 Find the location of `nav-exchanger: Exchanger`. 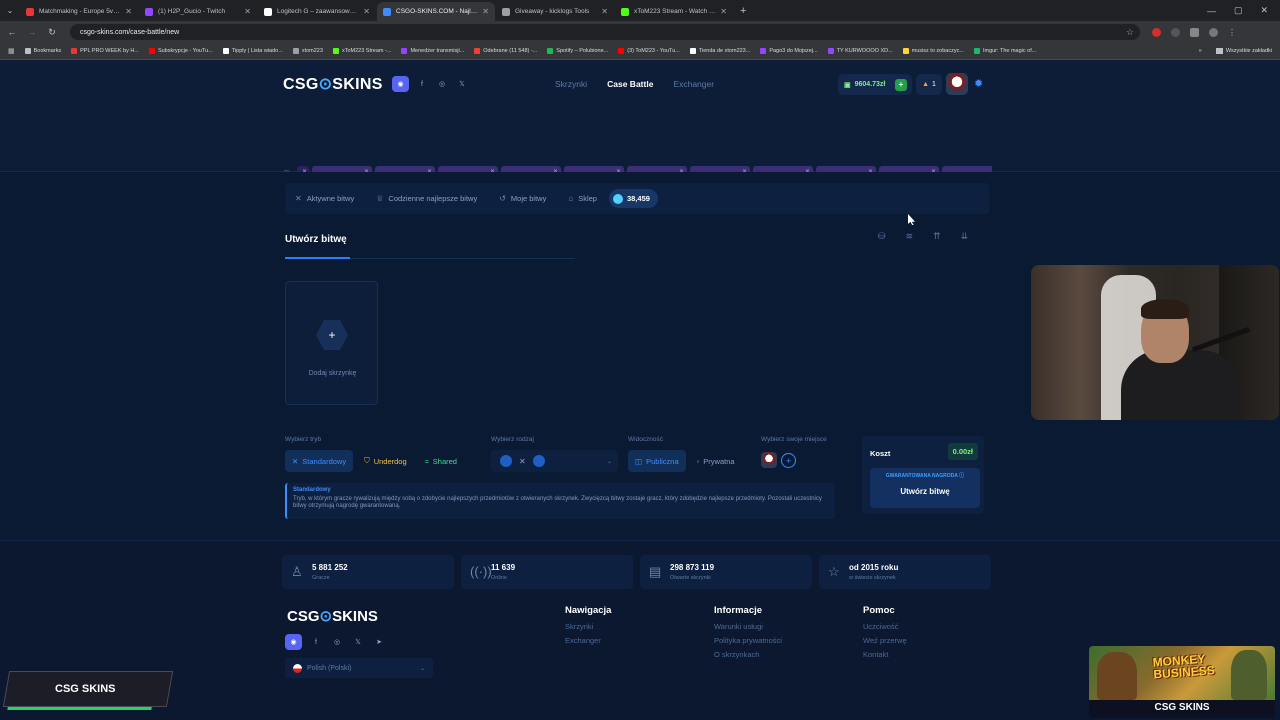

nav-exchanger: Exchanger is located at coordinates (693, 84).